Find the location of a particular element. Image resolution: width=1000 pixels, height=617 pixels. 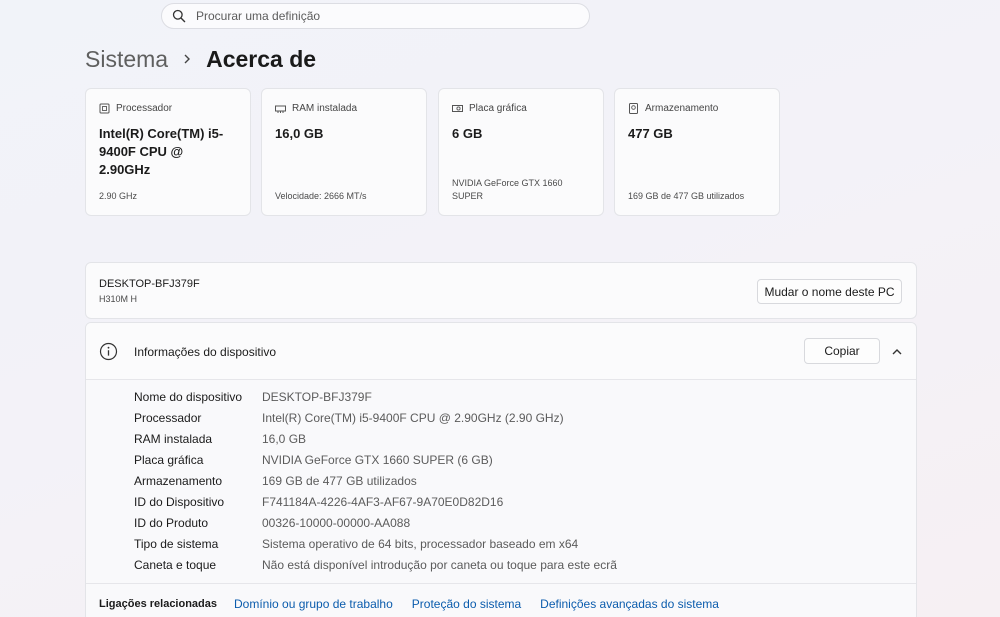

spec-key: Nome do dispositivo is located at coordinates (188, 396).